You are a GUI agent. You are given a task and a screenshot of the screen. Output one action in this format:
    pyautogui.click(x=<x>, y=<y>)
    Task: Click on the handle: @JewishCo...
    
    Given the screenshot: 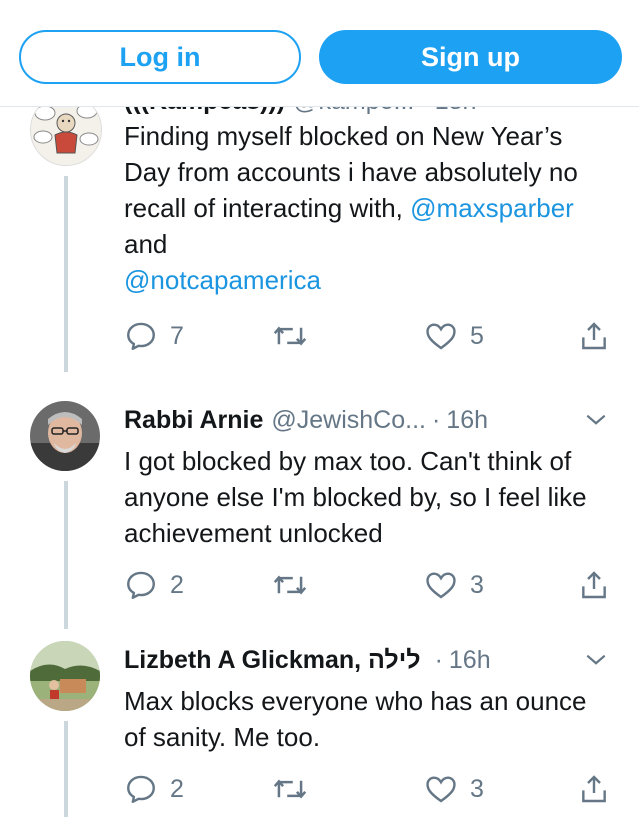 What is the action you would take?
    pyautogui.click(x=348, y=420)
    